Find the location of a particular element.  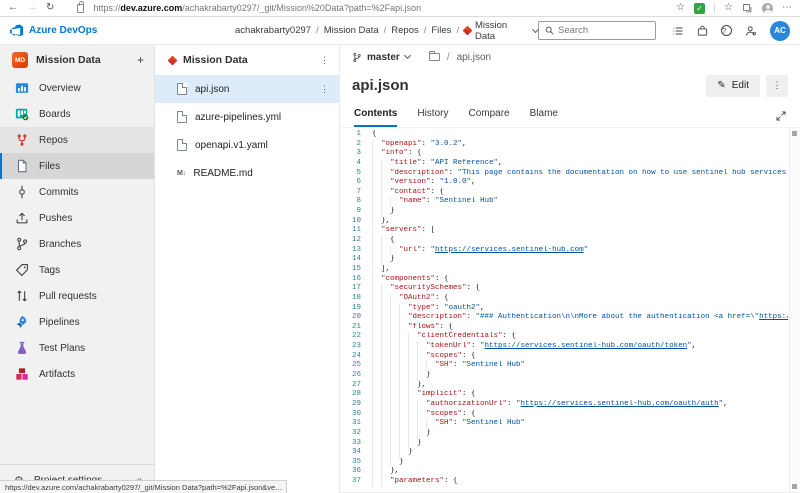

sidebar-item-pull-requests: Pull requests is located at coordinates (77, 296).